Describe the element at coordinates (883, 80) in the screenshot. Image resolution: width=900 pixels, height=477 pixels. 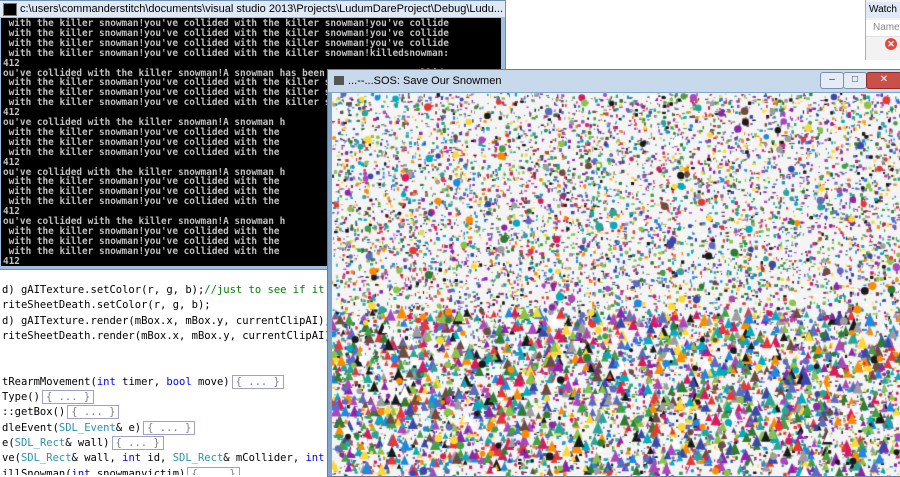
I see `close-button: ✕` at that location.